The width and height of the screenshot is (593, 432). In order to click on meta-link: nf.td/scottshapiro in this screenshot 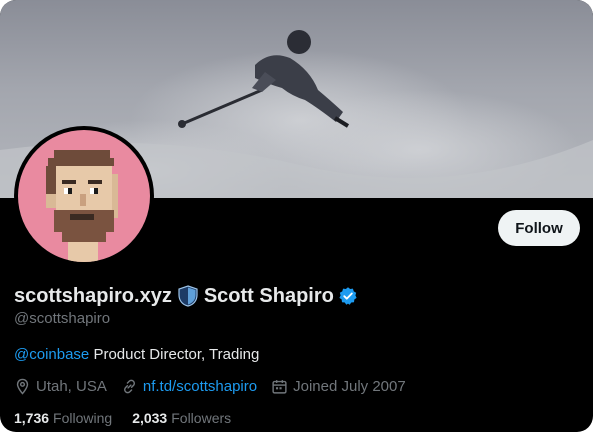, I will do `click(189, 386)`.